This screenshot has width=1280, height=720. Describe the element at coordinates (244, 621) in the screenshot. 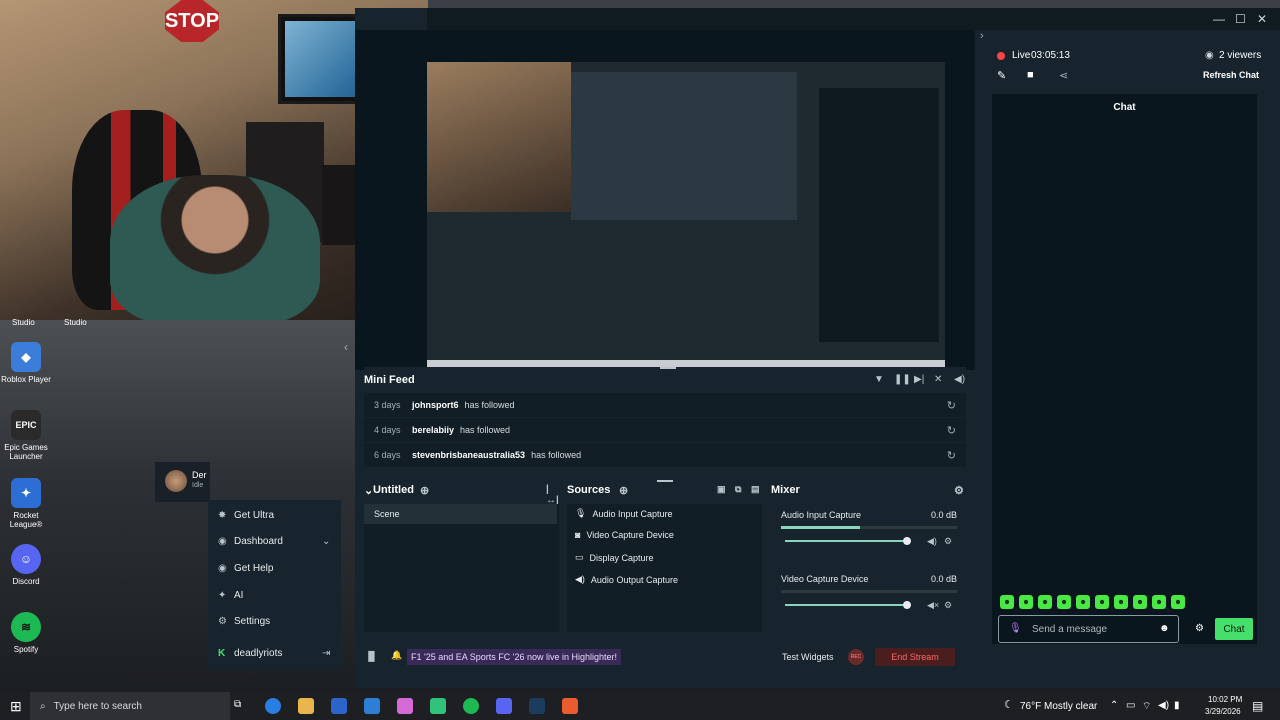

I see `sidebar-item-settings: ⚙ Settings` at that location.